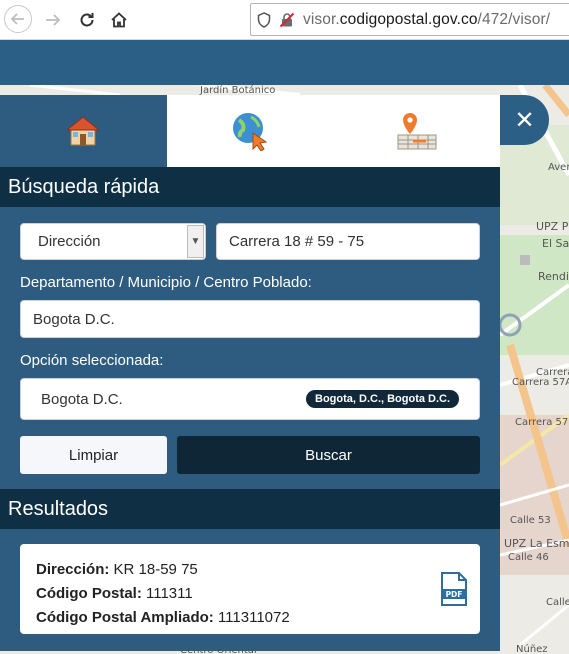 The image size is (569, 654). I want to click on url-text: visor.codigopostal.gov.co/472/visor/, so click(427, 19).